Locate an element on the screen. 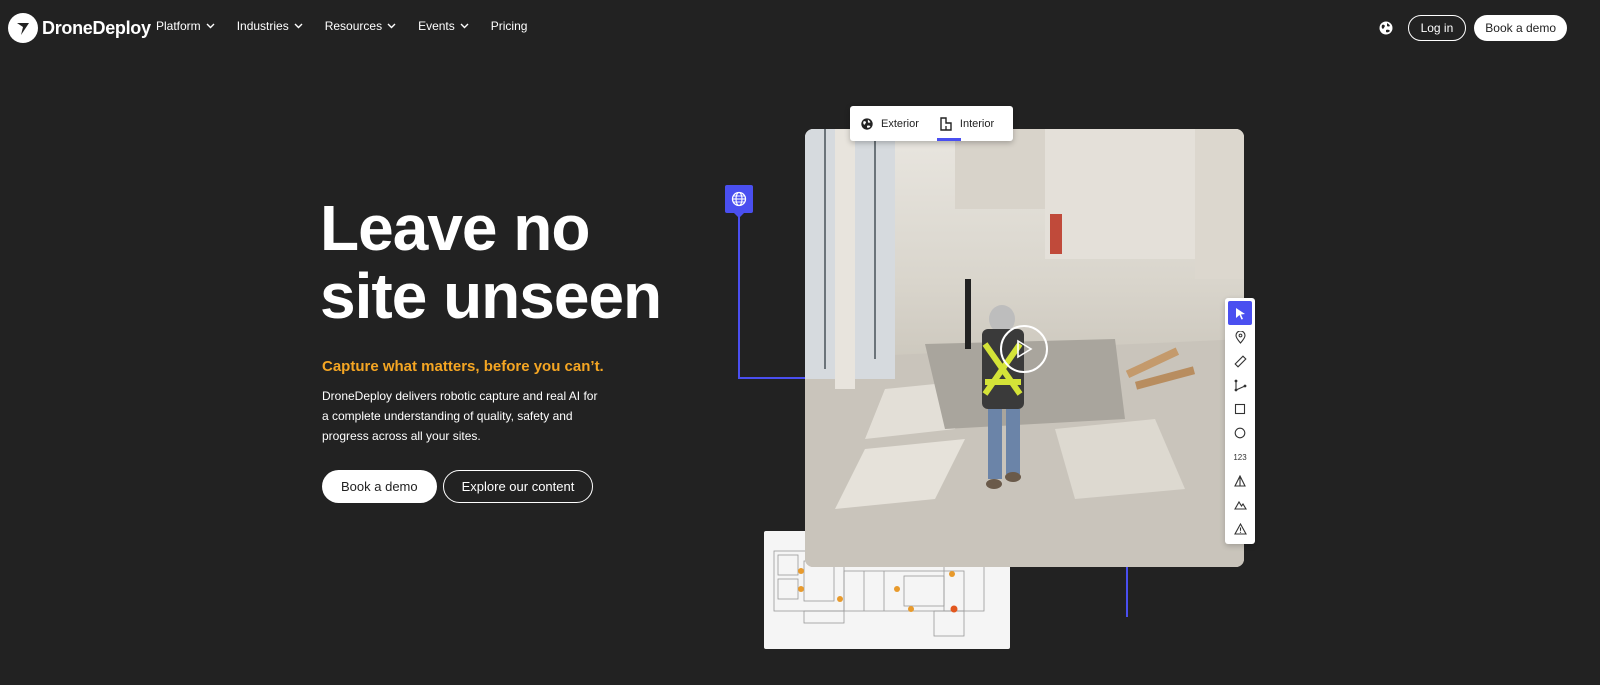 This screenshot has width=1600, height=685. tab-label: Exterior is located at coordinates (900, 123).